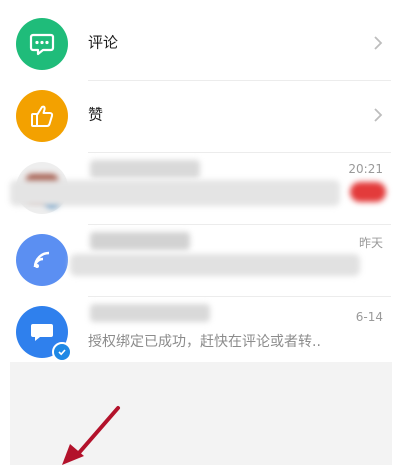  I want to click on message-time: 6-14, so click(369, 317).